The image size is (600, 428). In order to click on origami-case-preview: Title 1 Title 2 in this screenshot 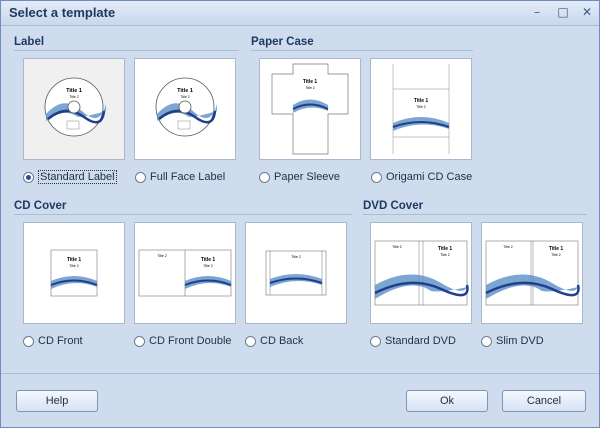, I will do `click(421, 109)`.